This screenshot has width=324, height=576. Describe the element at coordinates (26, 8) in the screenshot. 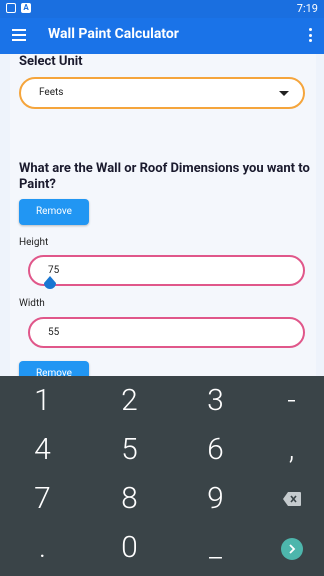

I see `app-notification-icon: A` at that location.